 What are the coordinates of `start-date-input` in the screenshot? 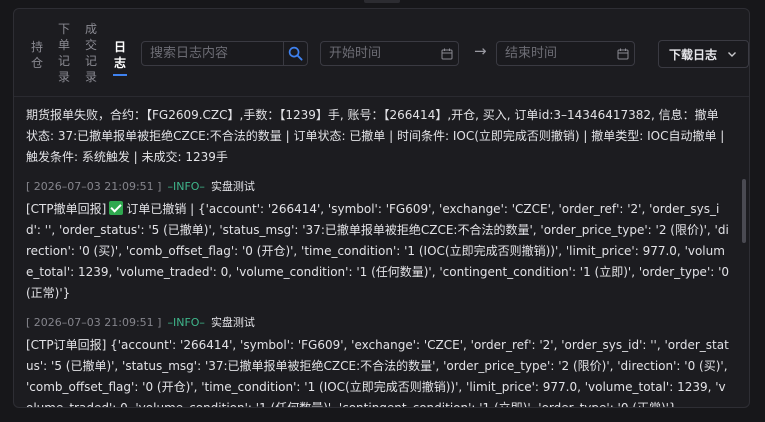 It's located at (378, 53).